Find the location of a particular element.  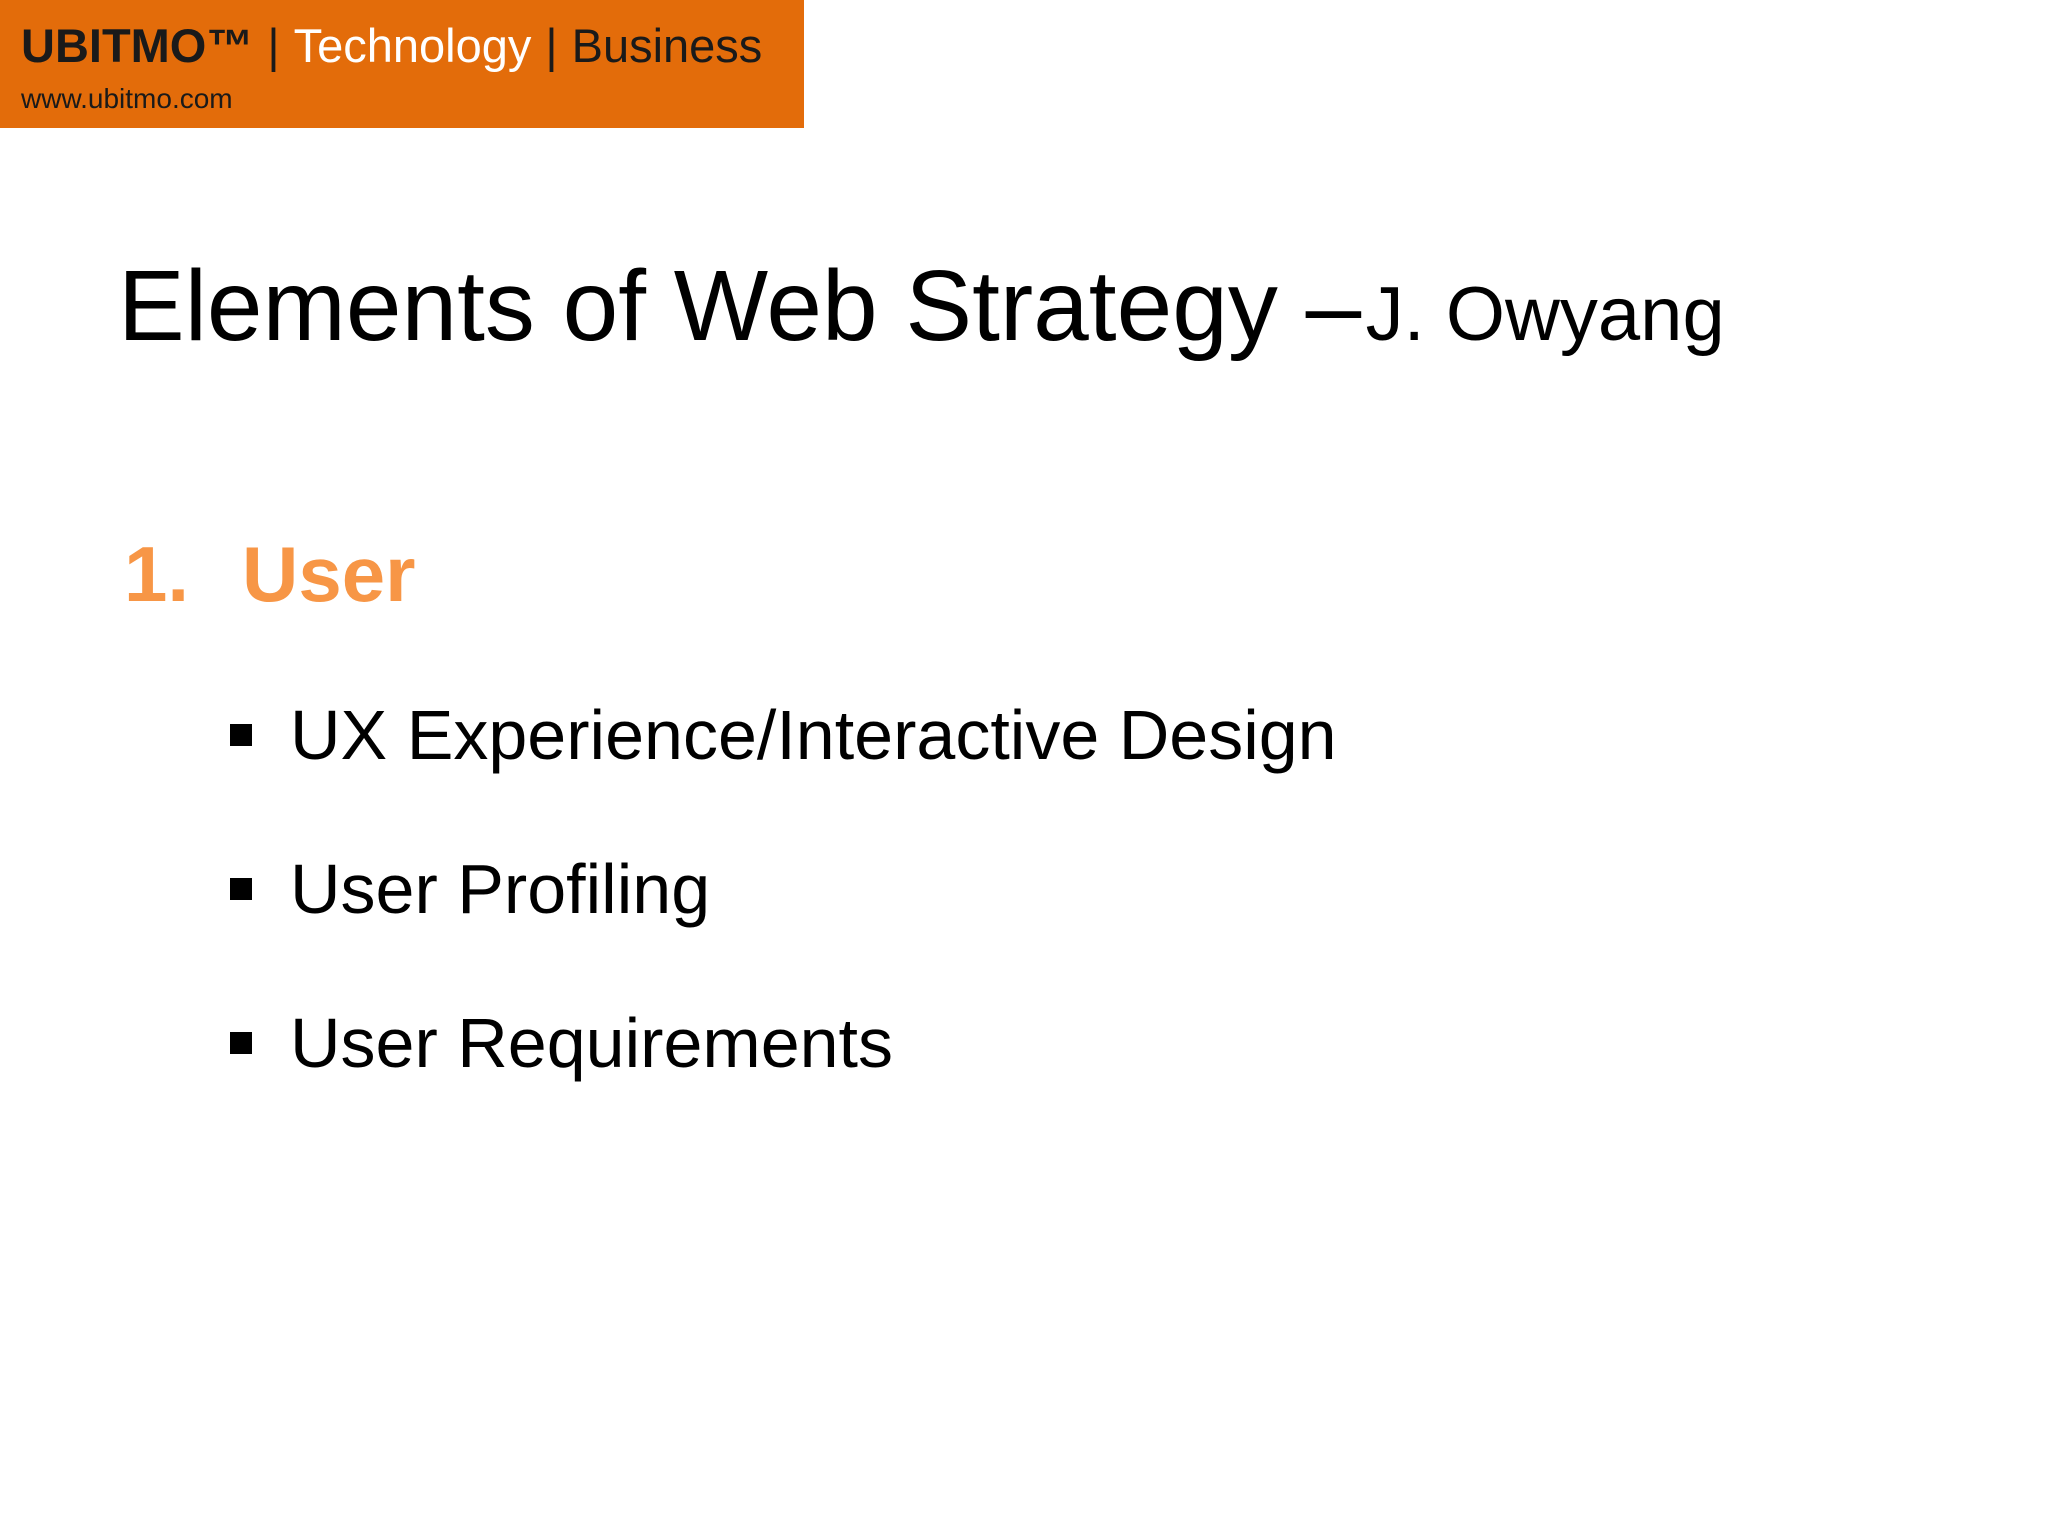

brand-name: UBITMO™ is located at coordinates (137, 45).